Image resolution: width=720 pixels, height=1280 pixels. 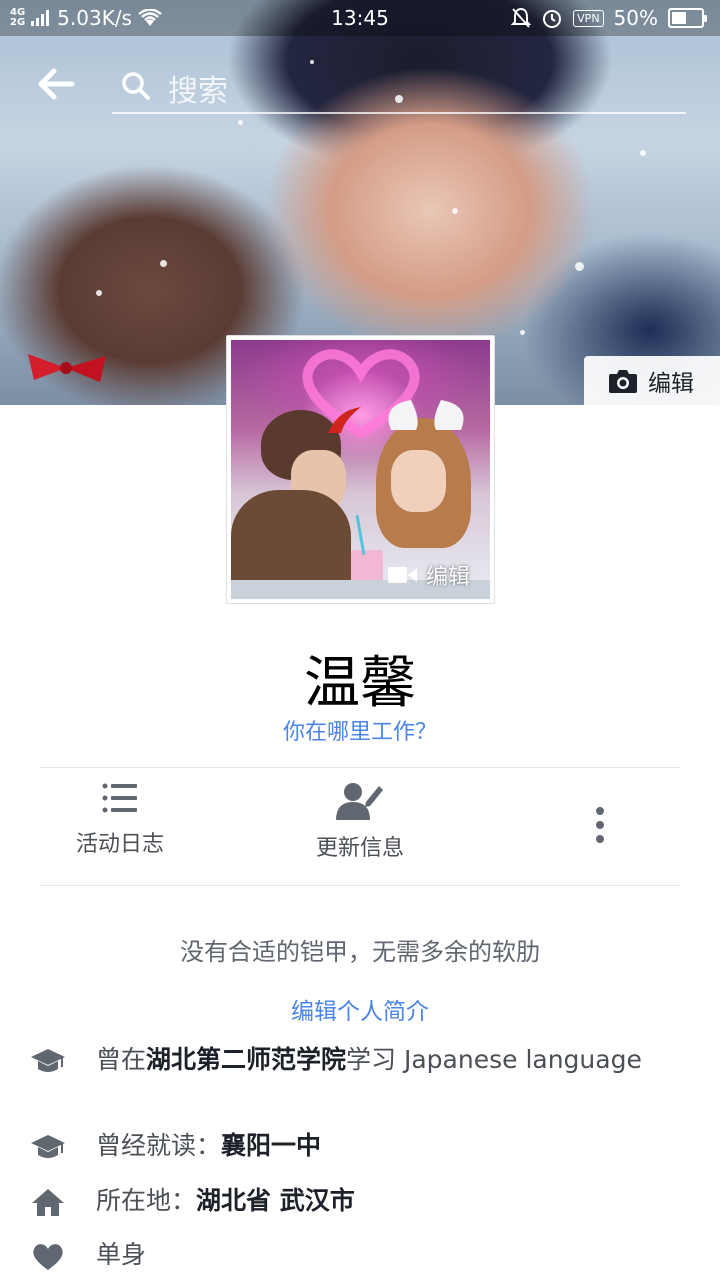 I want to click on relationship-text: 单身, so click(x=121, y=1254).